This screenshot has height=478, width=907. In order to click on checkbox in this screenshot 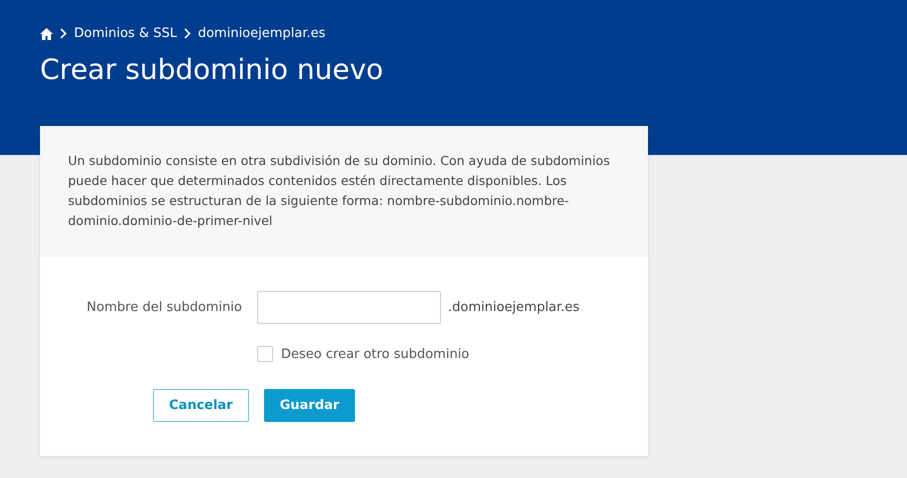, I will do `click(265, 354)`.